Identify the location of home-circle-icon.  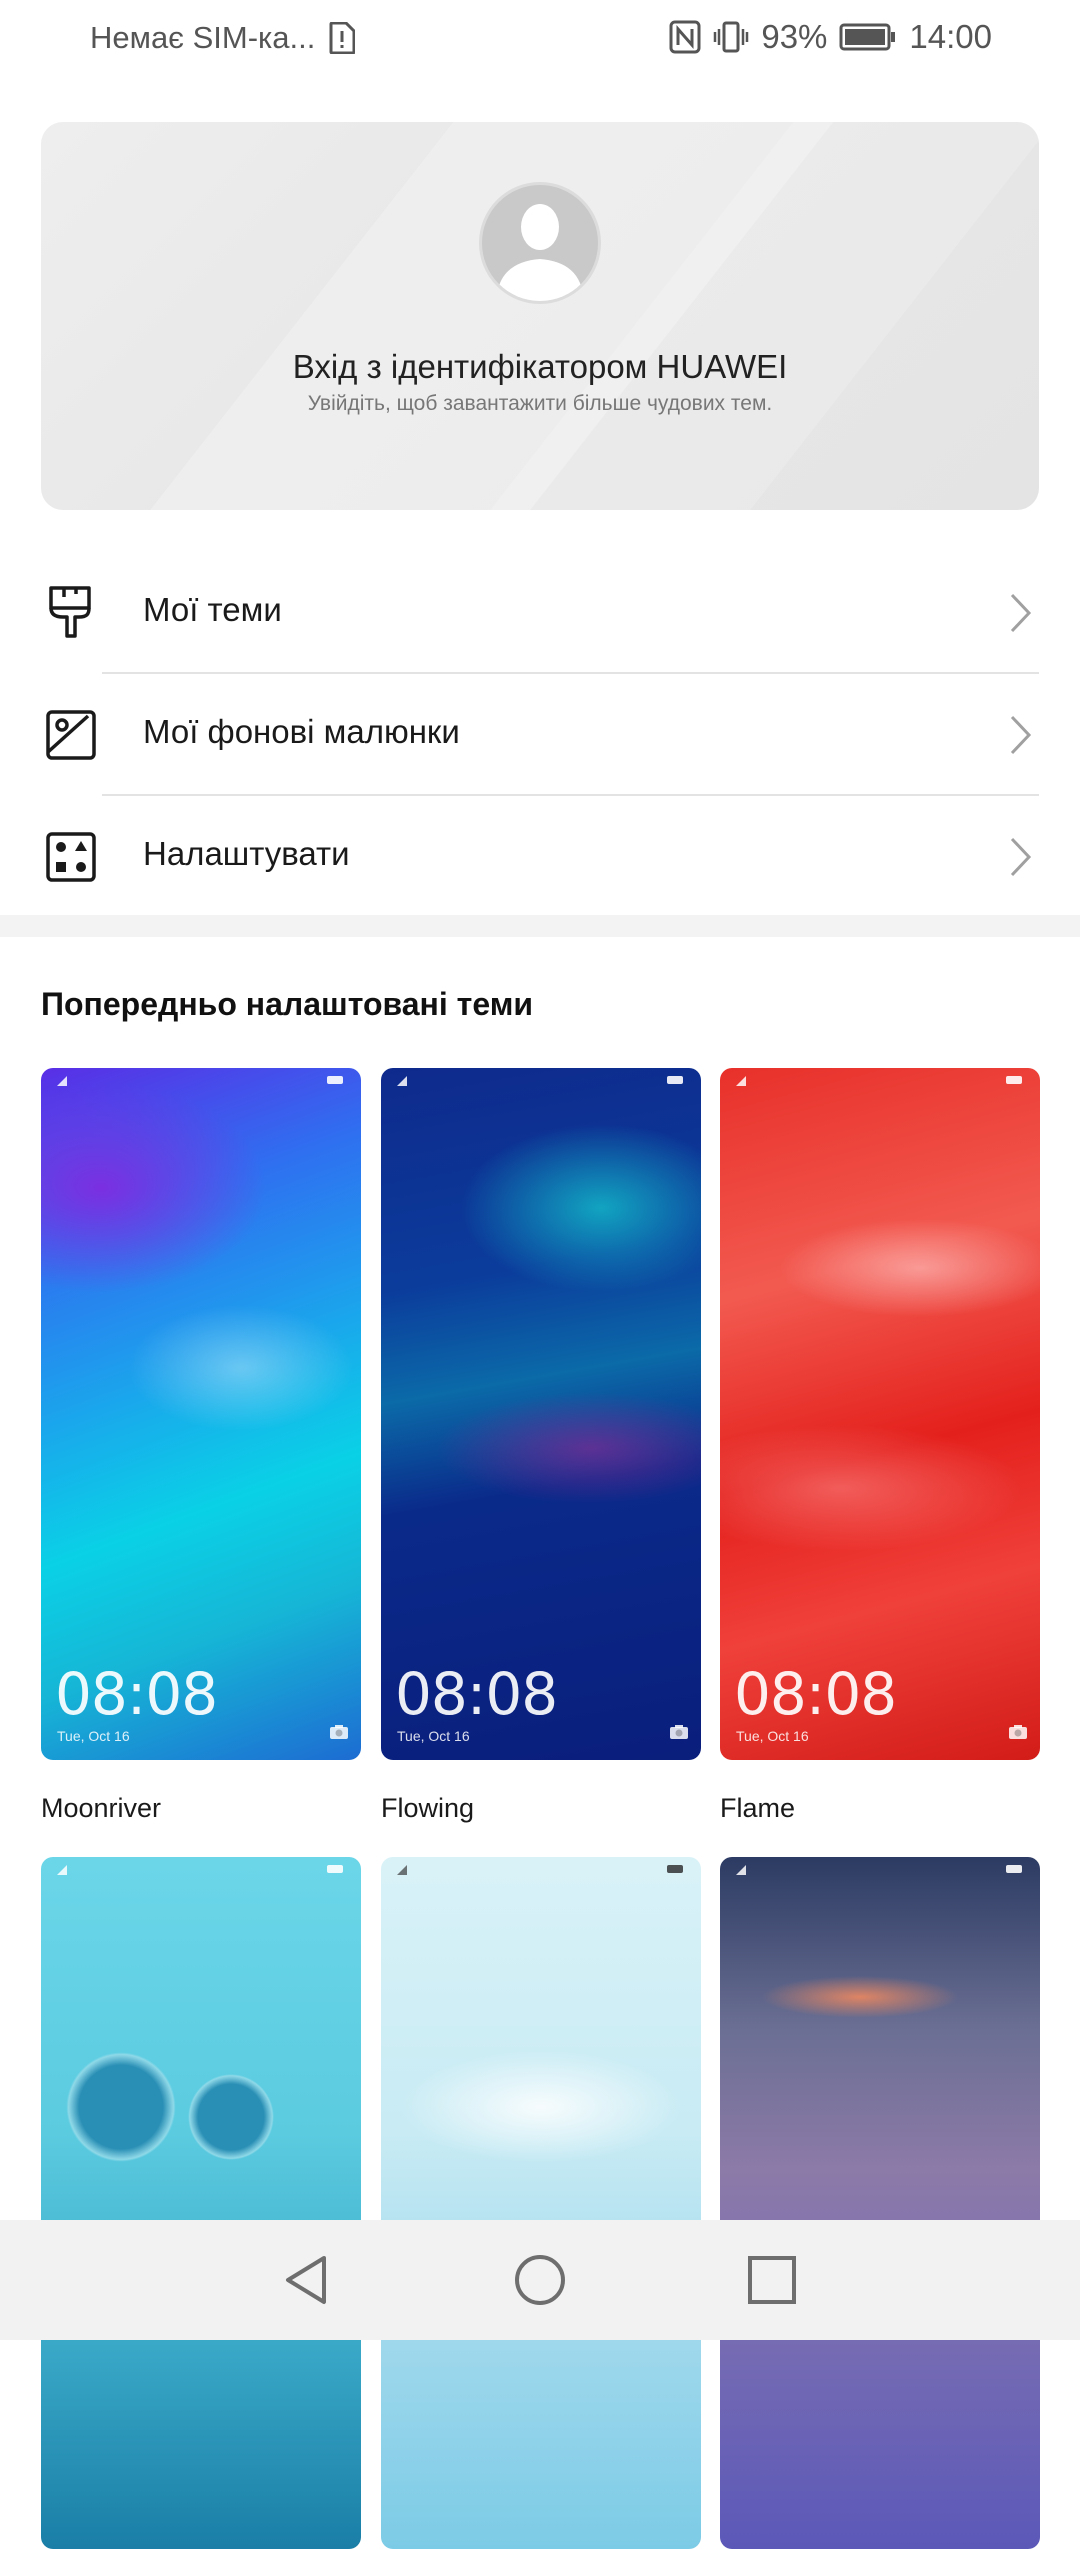
(540, 2280).